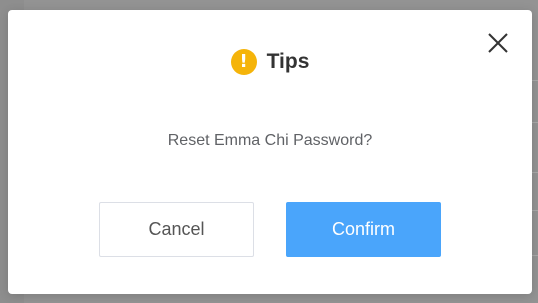 The height and width of the screenshot is (303, 538). Describe the element at coordinates (363, 229) in the screenshot. I see `confirm-button: Confirm` at that location.